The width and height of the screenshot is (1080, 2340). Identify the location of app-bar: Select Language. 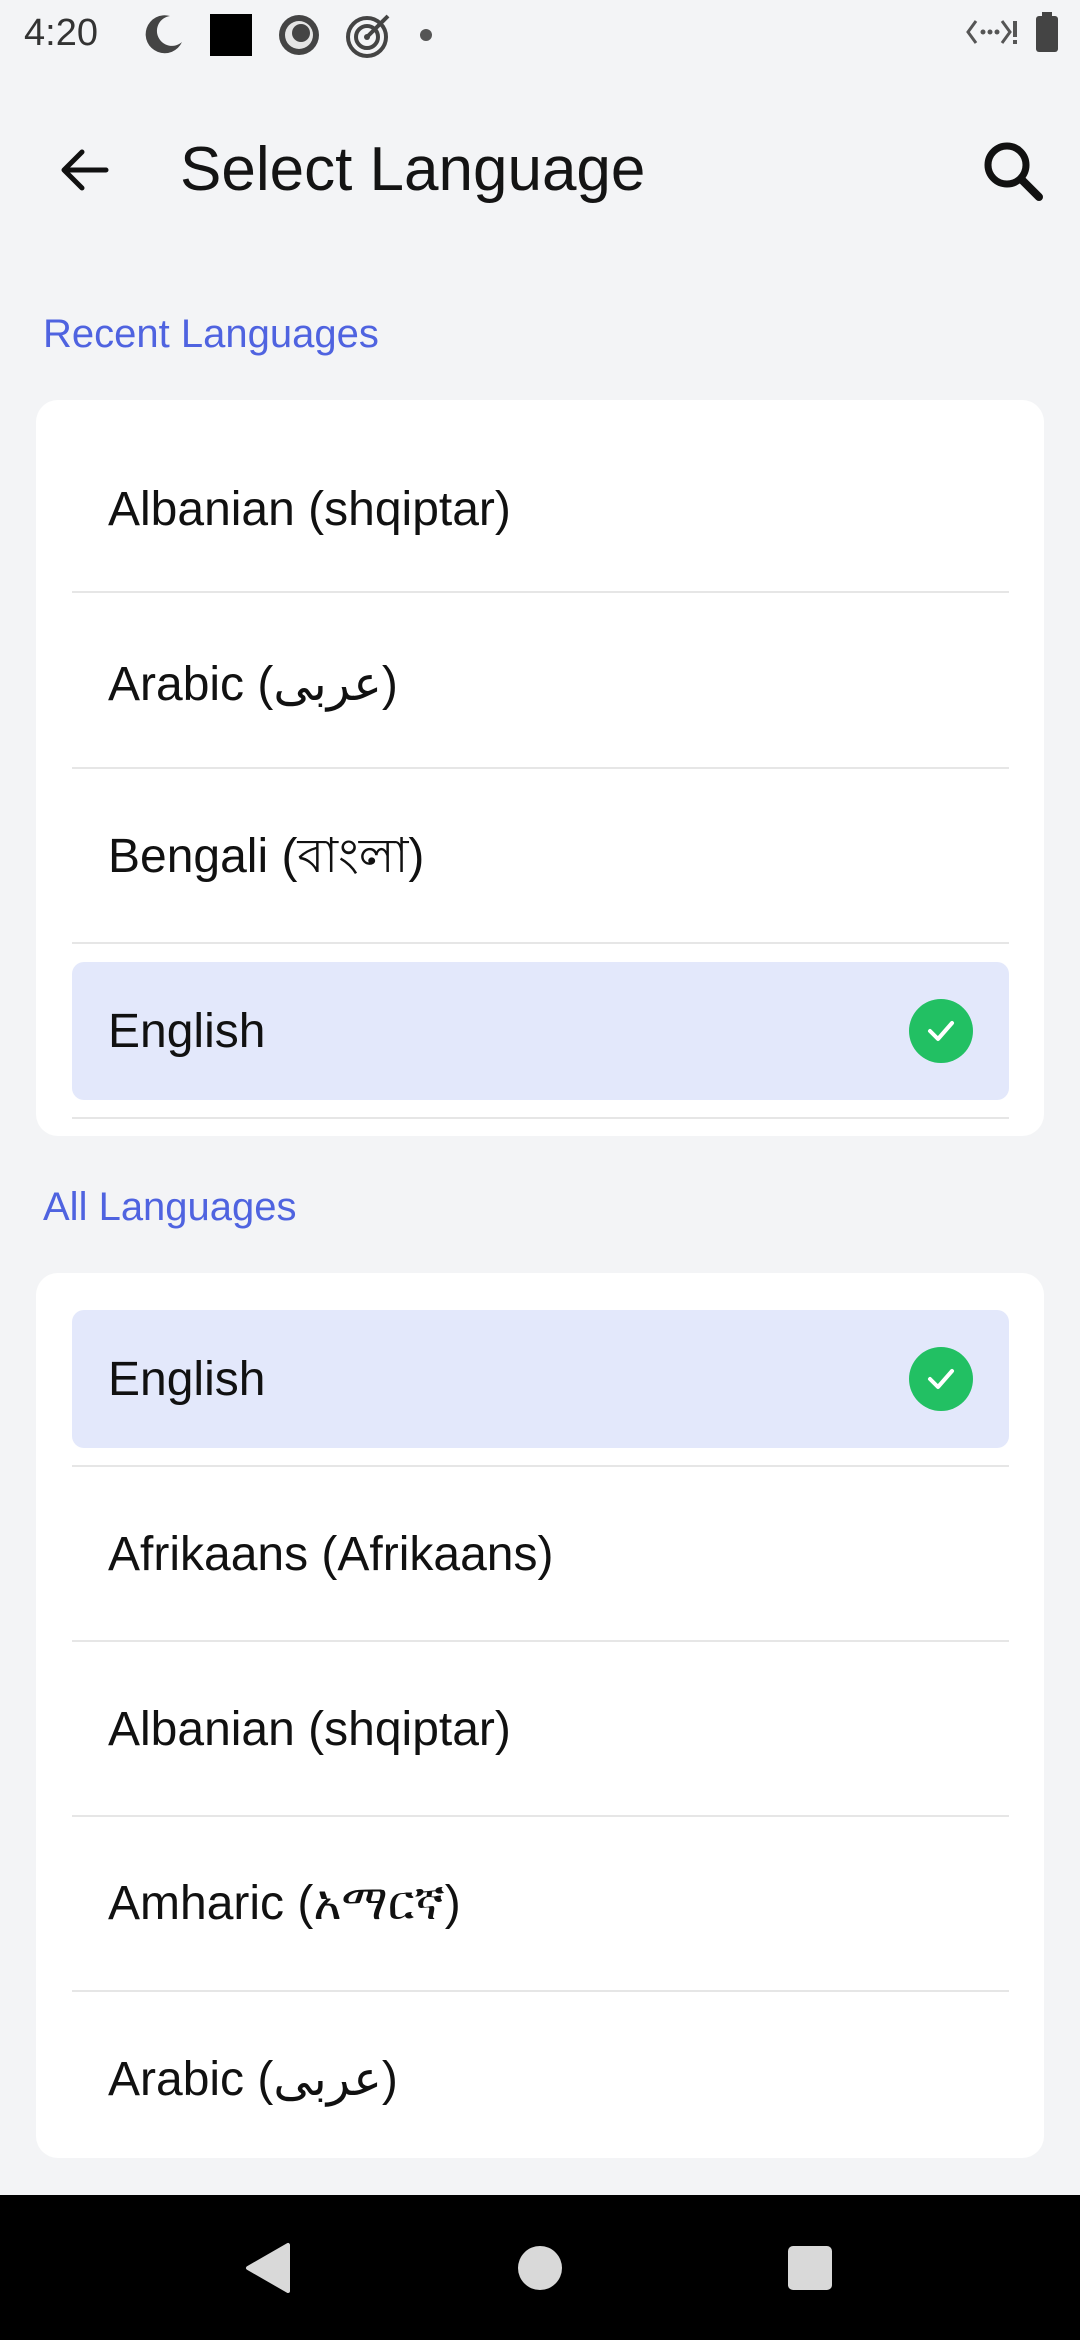
(540, 172).